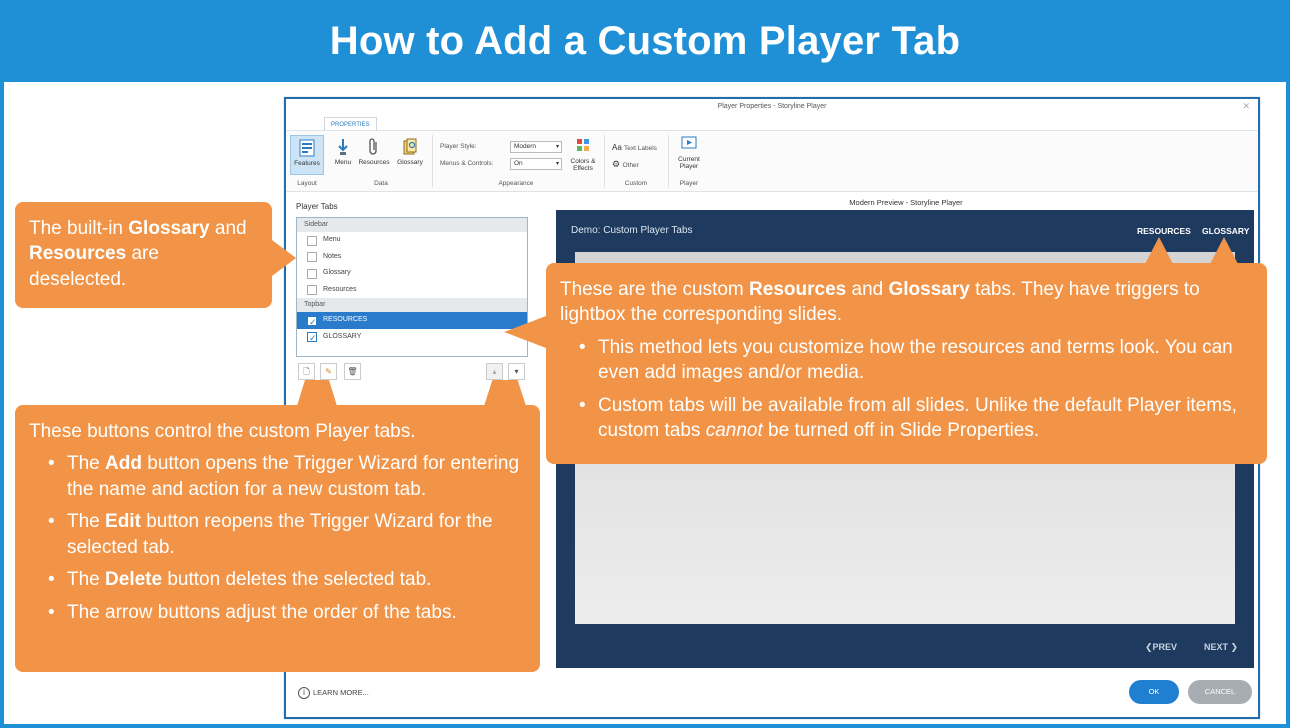  I want to click on player-icon, so click(689, 142).